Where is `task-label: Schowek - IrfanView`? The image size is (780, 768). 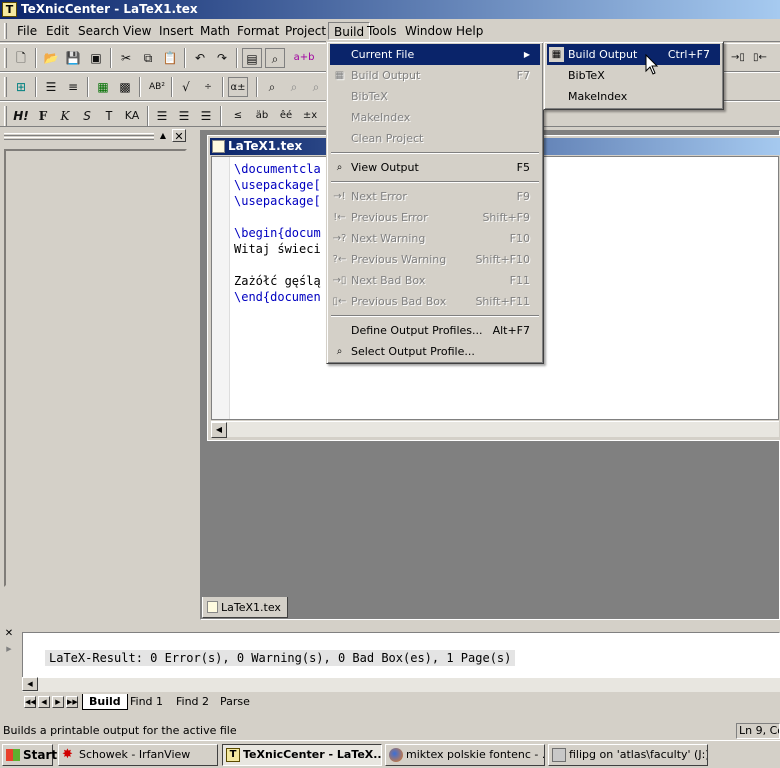 task-label: Schowek - IrfanView is located at coordinates (135, 754).